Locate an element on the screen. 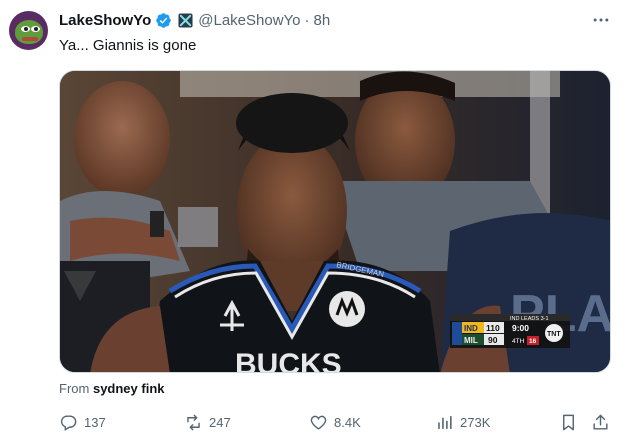  user-handle: @LakeShowYo is located at coordinates (249, 20).